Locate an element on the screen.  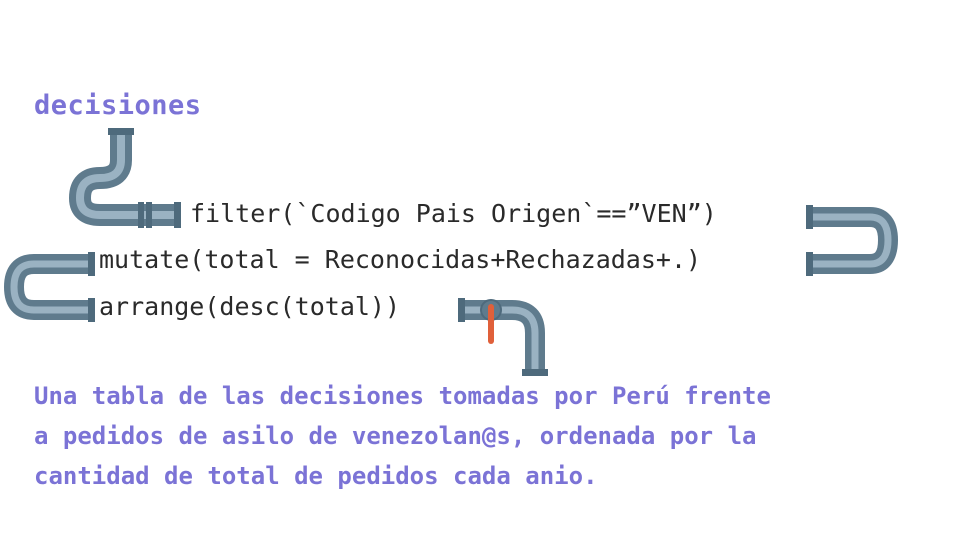
caption-line: cantidad de total de pedidos cada anio. is located at coordinates (316, 476).